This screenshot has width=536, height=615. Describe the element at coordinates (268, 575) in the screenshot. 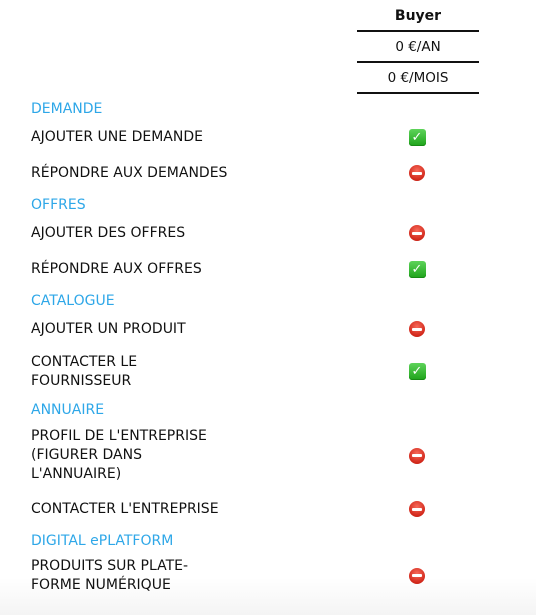

I see `feature-row: PRODUITS SUR PLATE-FORME NUMÉRIQUE` at that location.